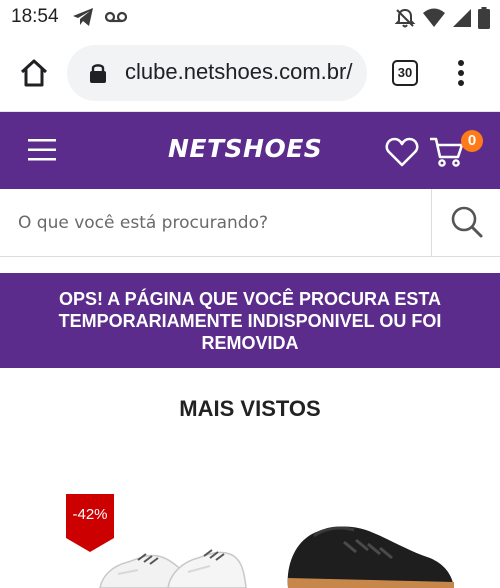 The height and width of the screenshot is (588, 500). I want to click on site-header: NETSHOES, so click(250, 150).